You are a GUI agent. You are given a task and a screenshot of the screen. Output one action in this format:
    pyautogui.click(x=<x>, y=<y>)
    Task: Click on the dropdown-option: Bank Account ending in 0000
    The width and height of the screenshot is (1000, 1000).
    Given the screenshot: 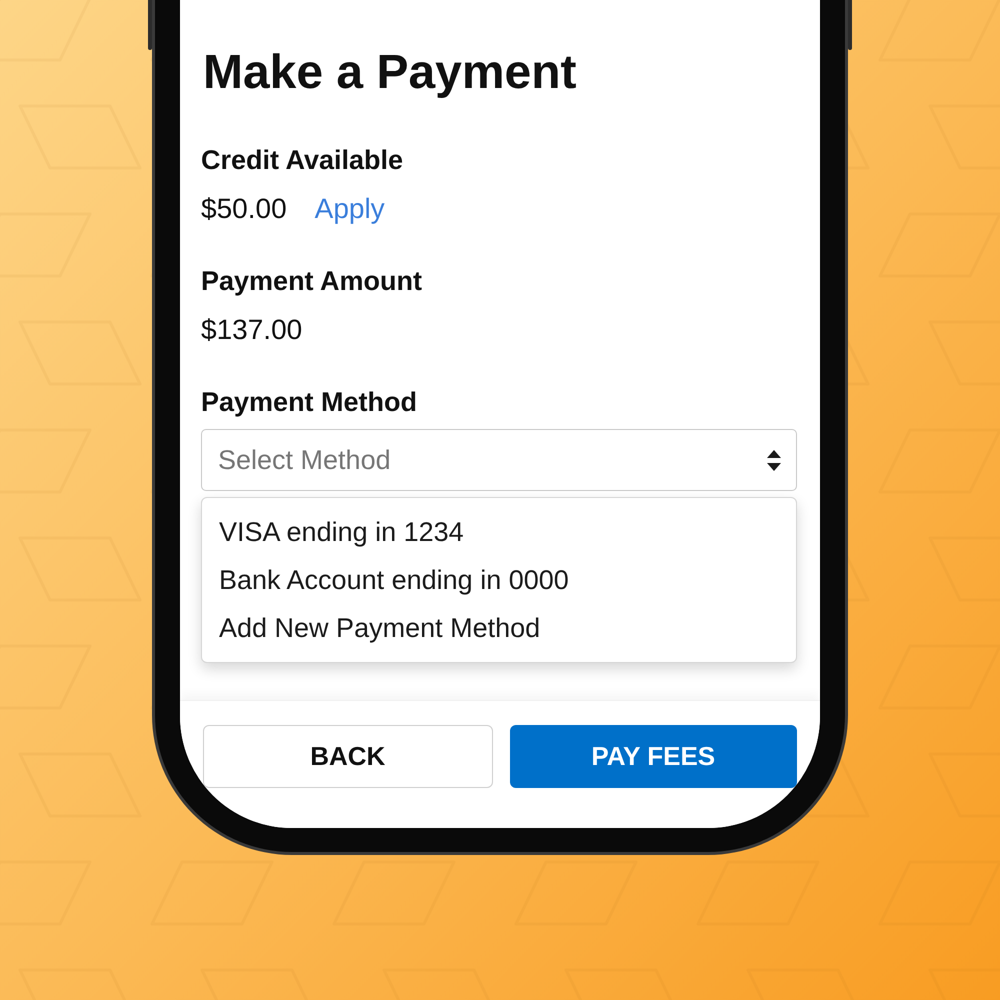 What is the action you would take?
    pyautogui.click(x=499, y=580)
    